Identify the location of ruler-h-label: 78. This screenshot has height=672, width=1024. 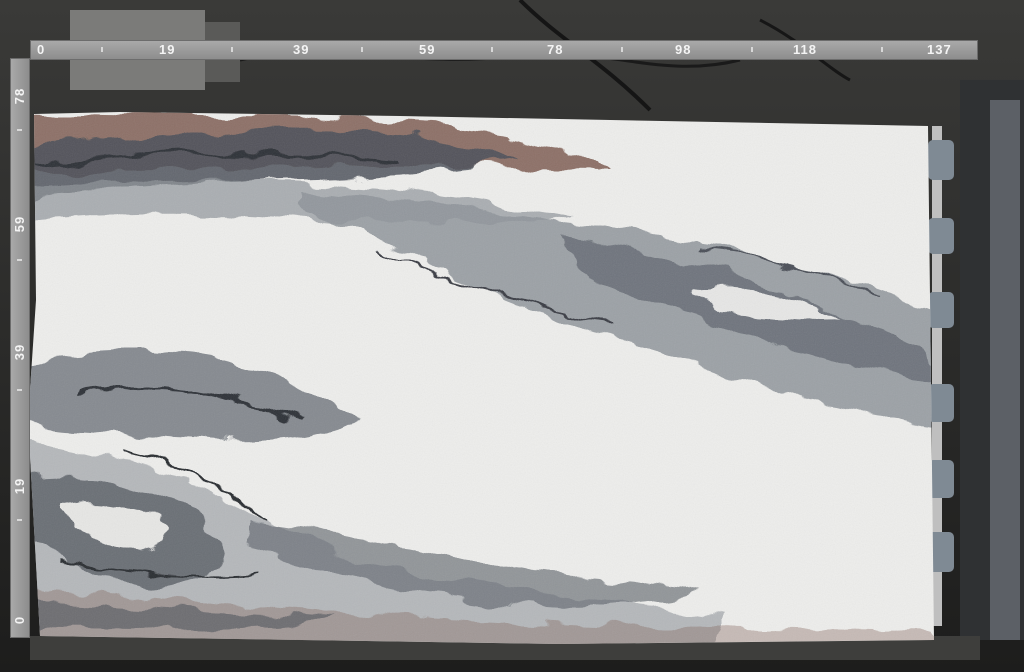
(555, 49).